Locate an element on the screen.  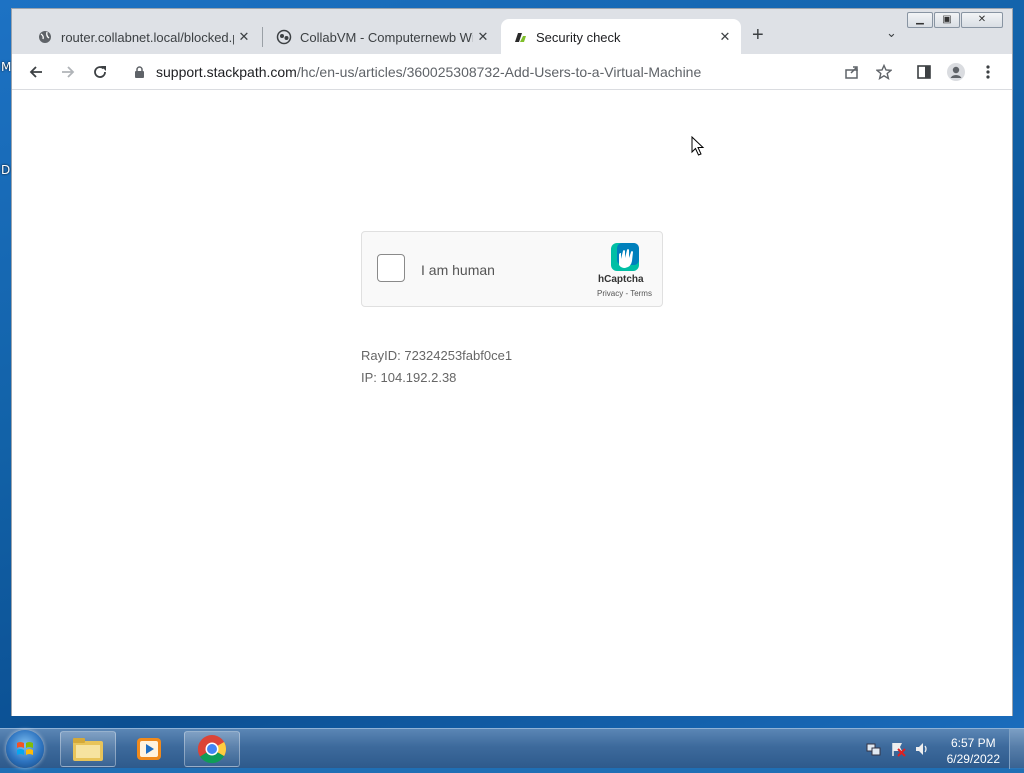
desktop-icon-label-fragment: D is located at coordinates (5, 170).